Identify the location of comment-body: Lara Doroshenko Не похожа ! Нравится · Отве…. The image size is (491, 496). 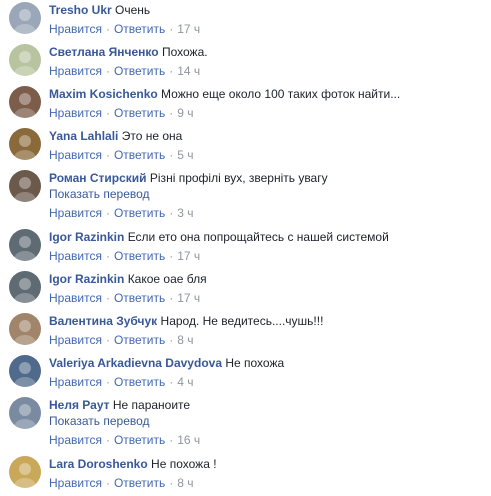
(269, 473).